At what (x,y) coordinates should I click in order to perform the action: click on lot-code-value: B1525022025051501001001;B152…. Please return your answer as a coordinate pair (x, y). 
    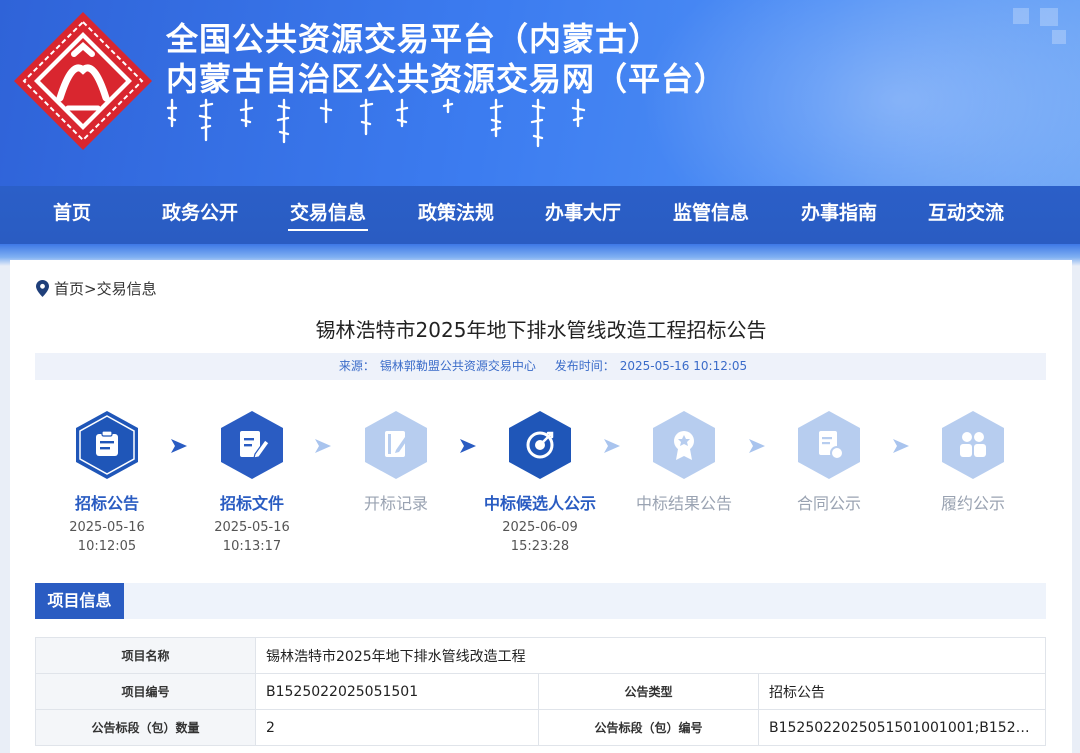
    Looking at the image, I should click on (902, 727).